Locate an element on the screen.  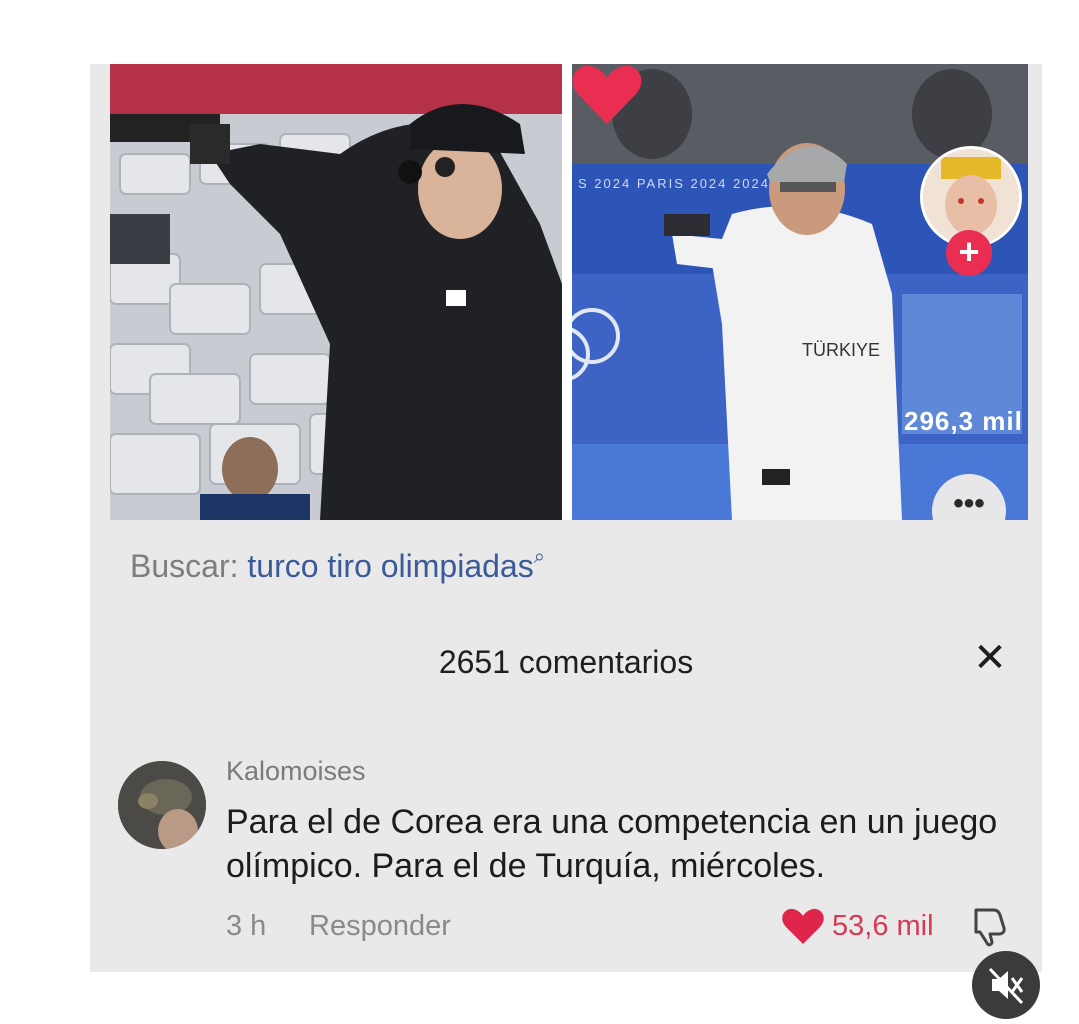
search-icon: ⌕ is located at coordinates (539, 557).